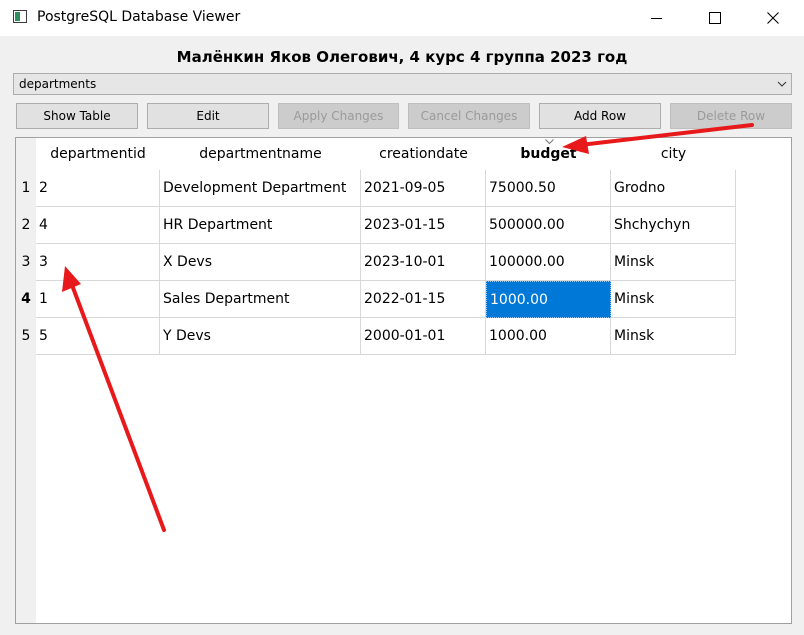  What do you see at coordinates (731, 116) in the screenshot?
I see `delete-row-button: Delete Row` at bounding box center [731, 116].